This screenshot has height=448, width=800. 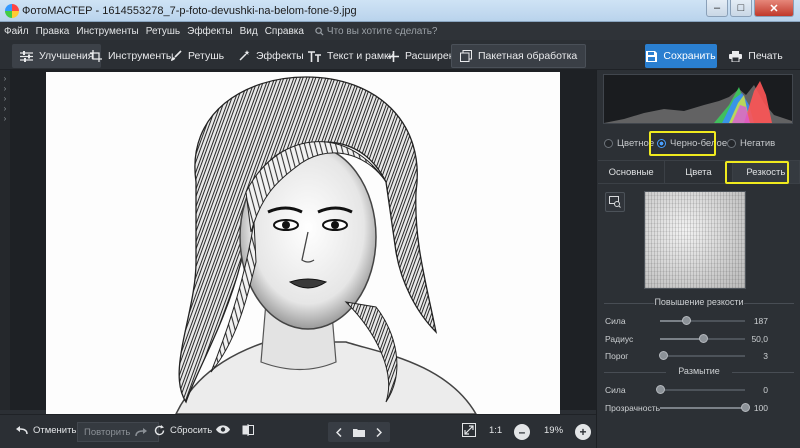 What do you see at coordinates (774, 8) in the screenshot?
I see `close-button: ✕` at bounding box center [774, 8].